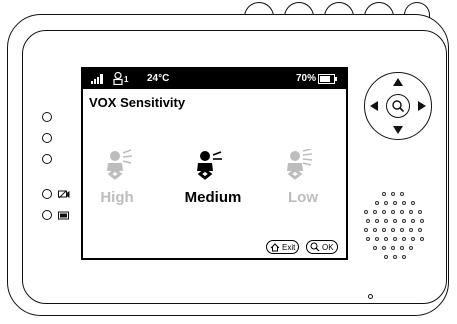  I want to click on page-title: VOX Sensitivity, so click(137, 102).